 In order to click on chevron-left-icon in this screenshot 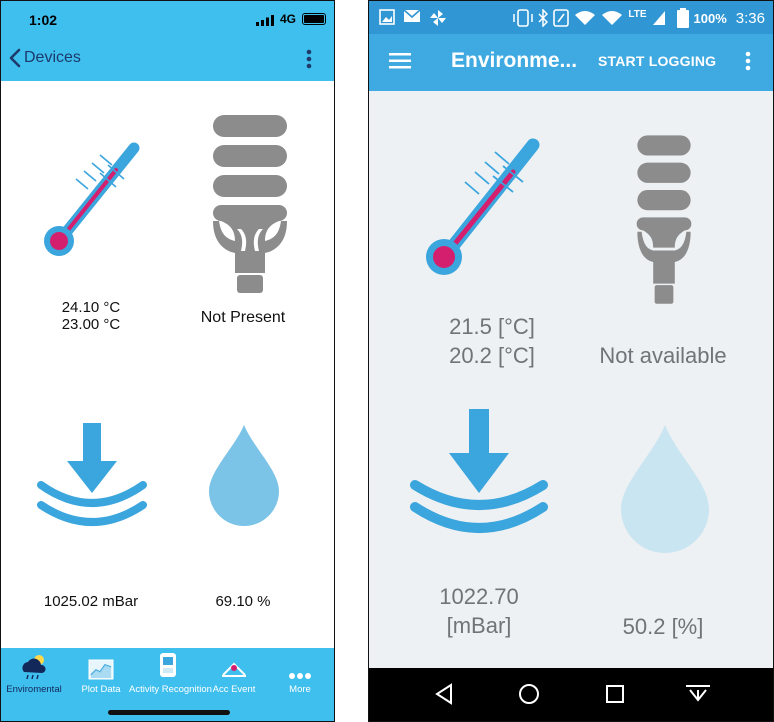, I will do `click(15, 58)`.